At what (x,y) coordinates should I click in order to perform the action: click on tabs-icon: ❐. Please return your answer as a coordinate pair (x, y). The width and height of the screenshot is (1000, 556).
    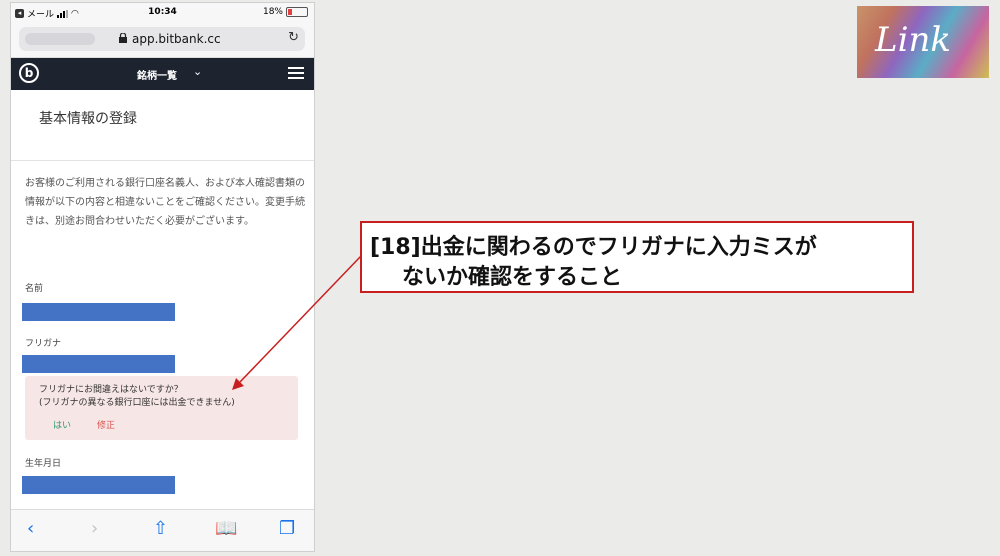
    Looking at the image, I should click on (287, 528).